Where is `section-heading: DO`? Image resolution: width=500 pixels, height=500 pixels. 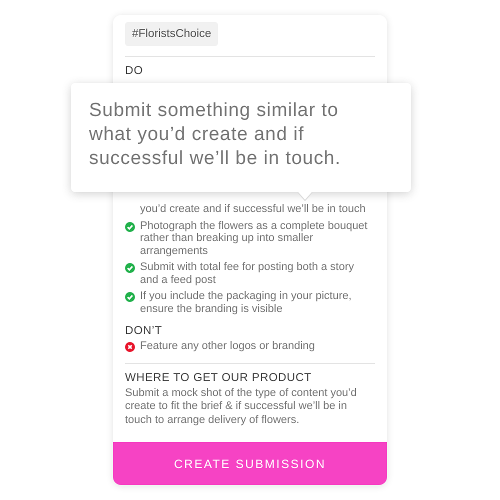 section-heading: DO is located at coordinates (134, 71).